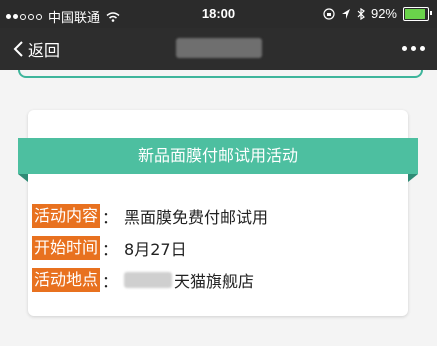  Describe the element at coordinates (218, 14) in the screenshot. I see `status-bar: 中国联通 18:00 92%` at that location.